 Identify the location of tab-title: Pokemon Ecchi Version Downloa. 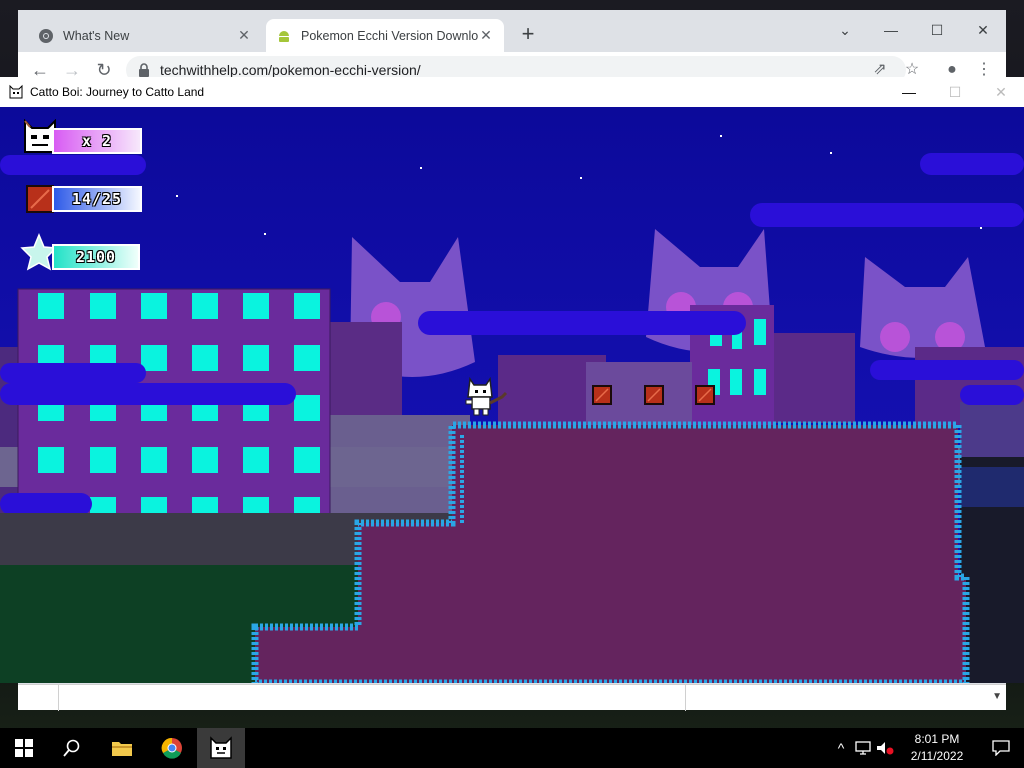
(389, 35).